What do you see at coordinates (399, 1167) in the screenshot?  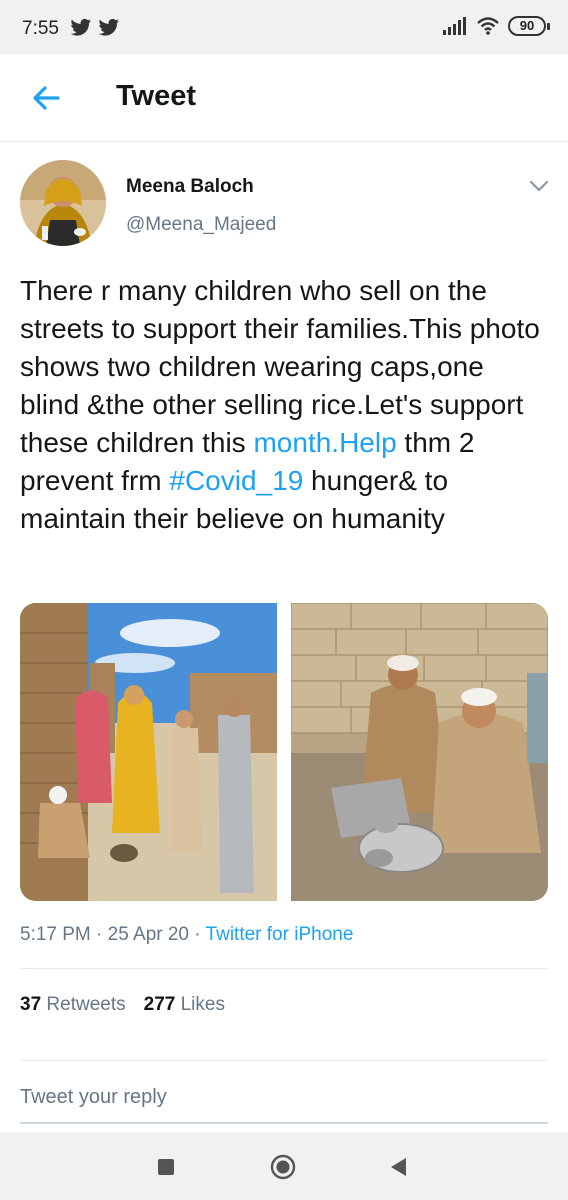 I see `back-triangle-icon` at bounding box center [399, 1167].